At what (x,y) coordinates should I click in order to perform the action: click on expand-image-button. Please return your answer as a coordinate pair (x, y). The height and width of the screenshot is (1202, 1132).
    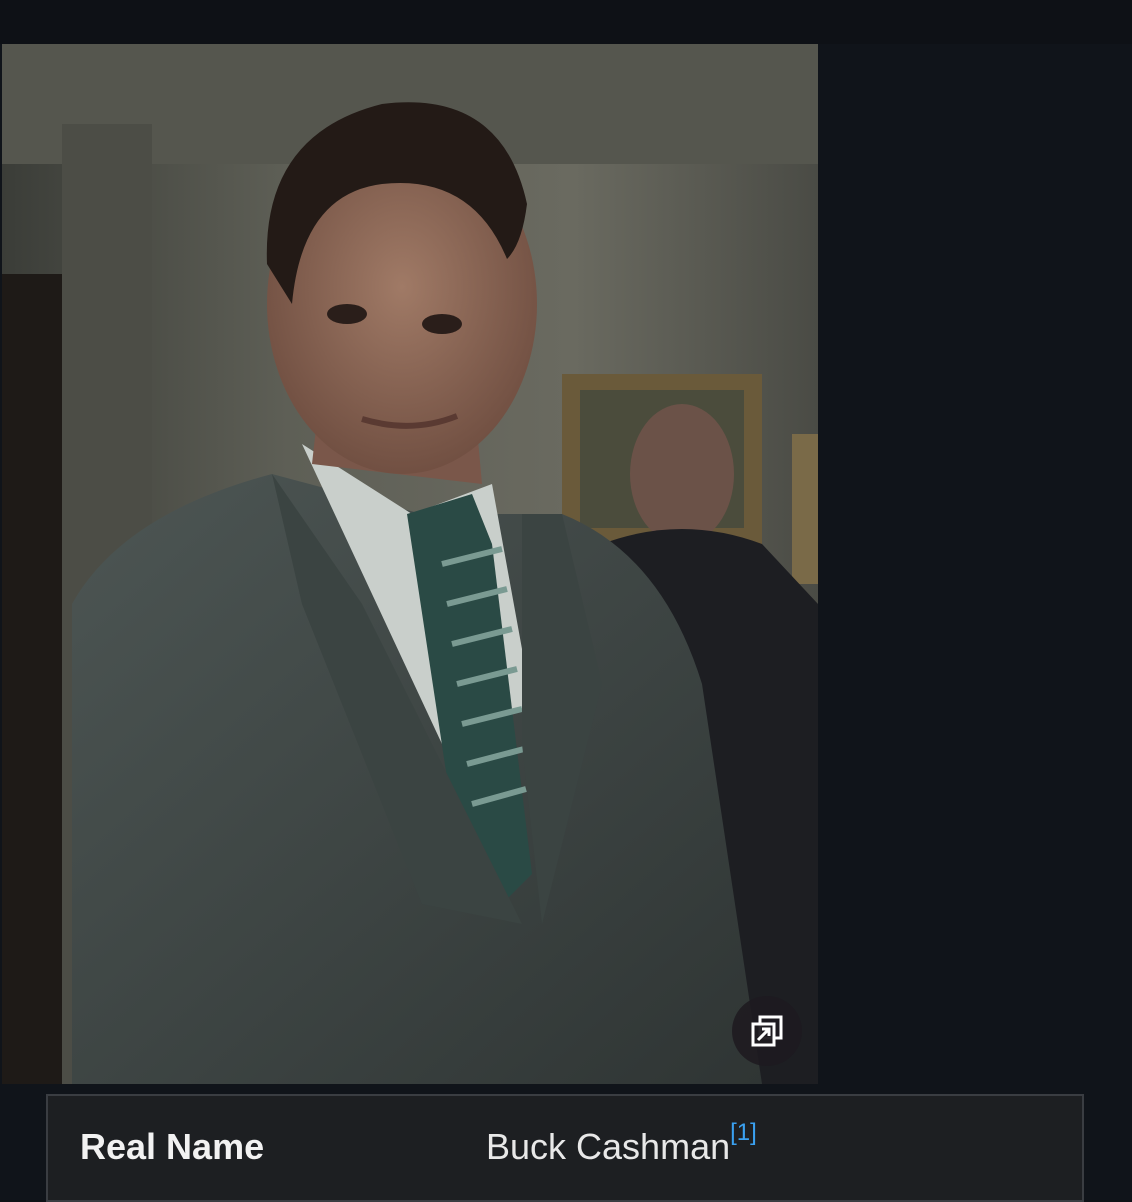
    Looking at the image, I should click on (767, 1031).